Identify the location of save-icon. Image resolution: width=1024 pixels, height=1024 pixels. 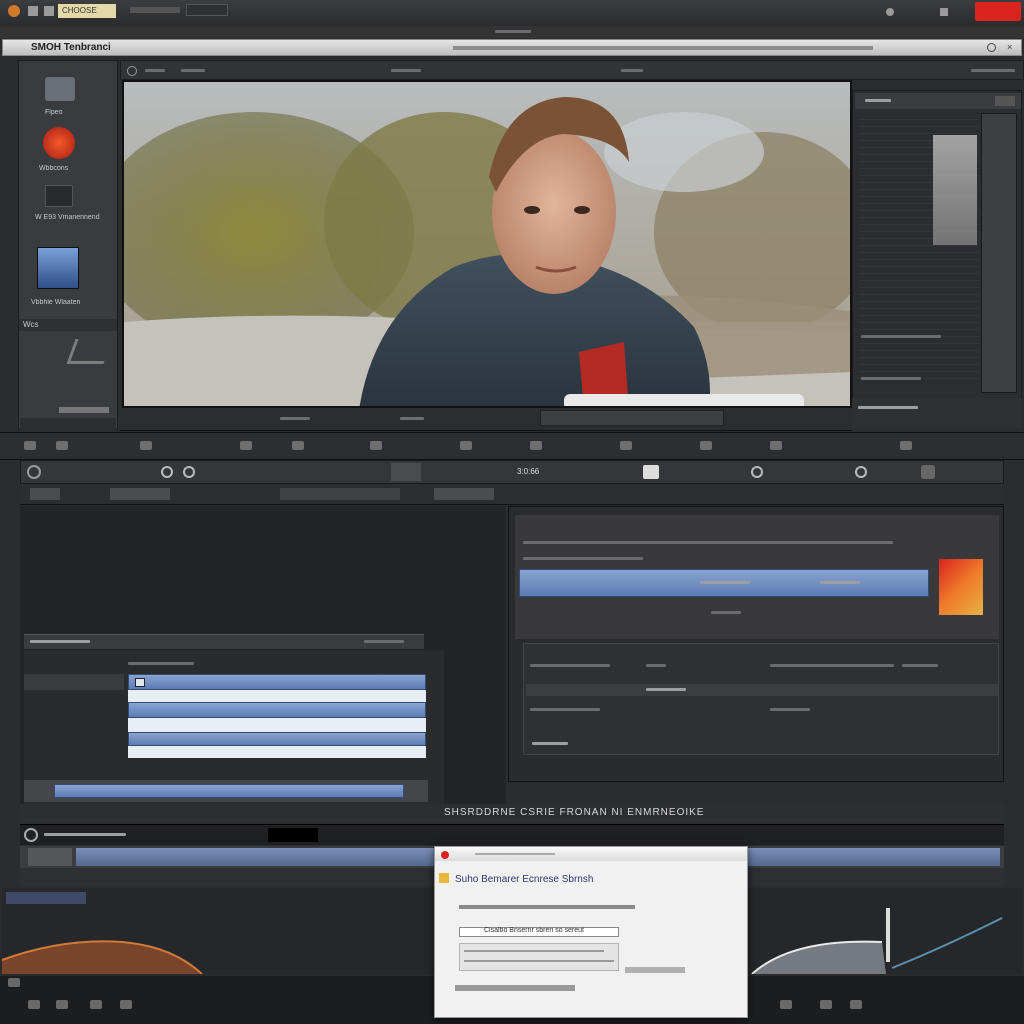
(49, 11).